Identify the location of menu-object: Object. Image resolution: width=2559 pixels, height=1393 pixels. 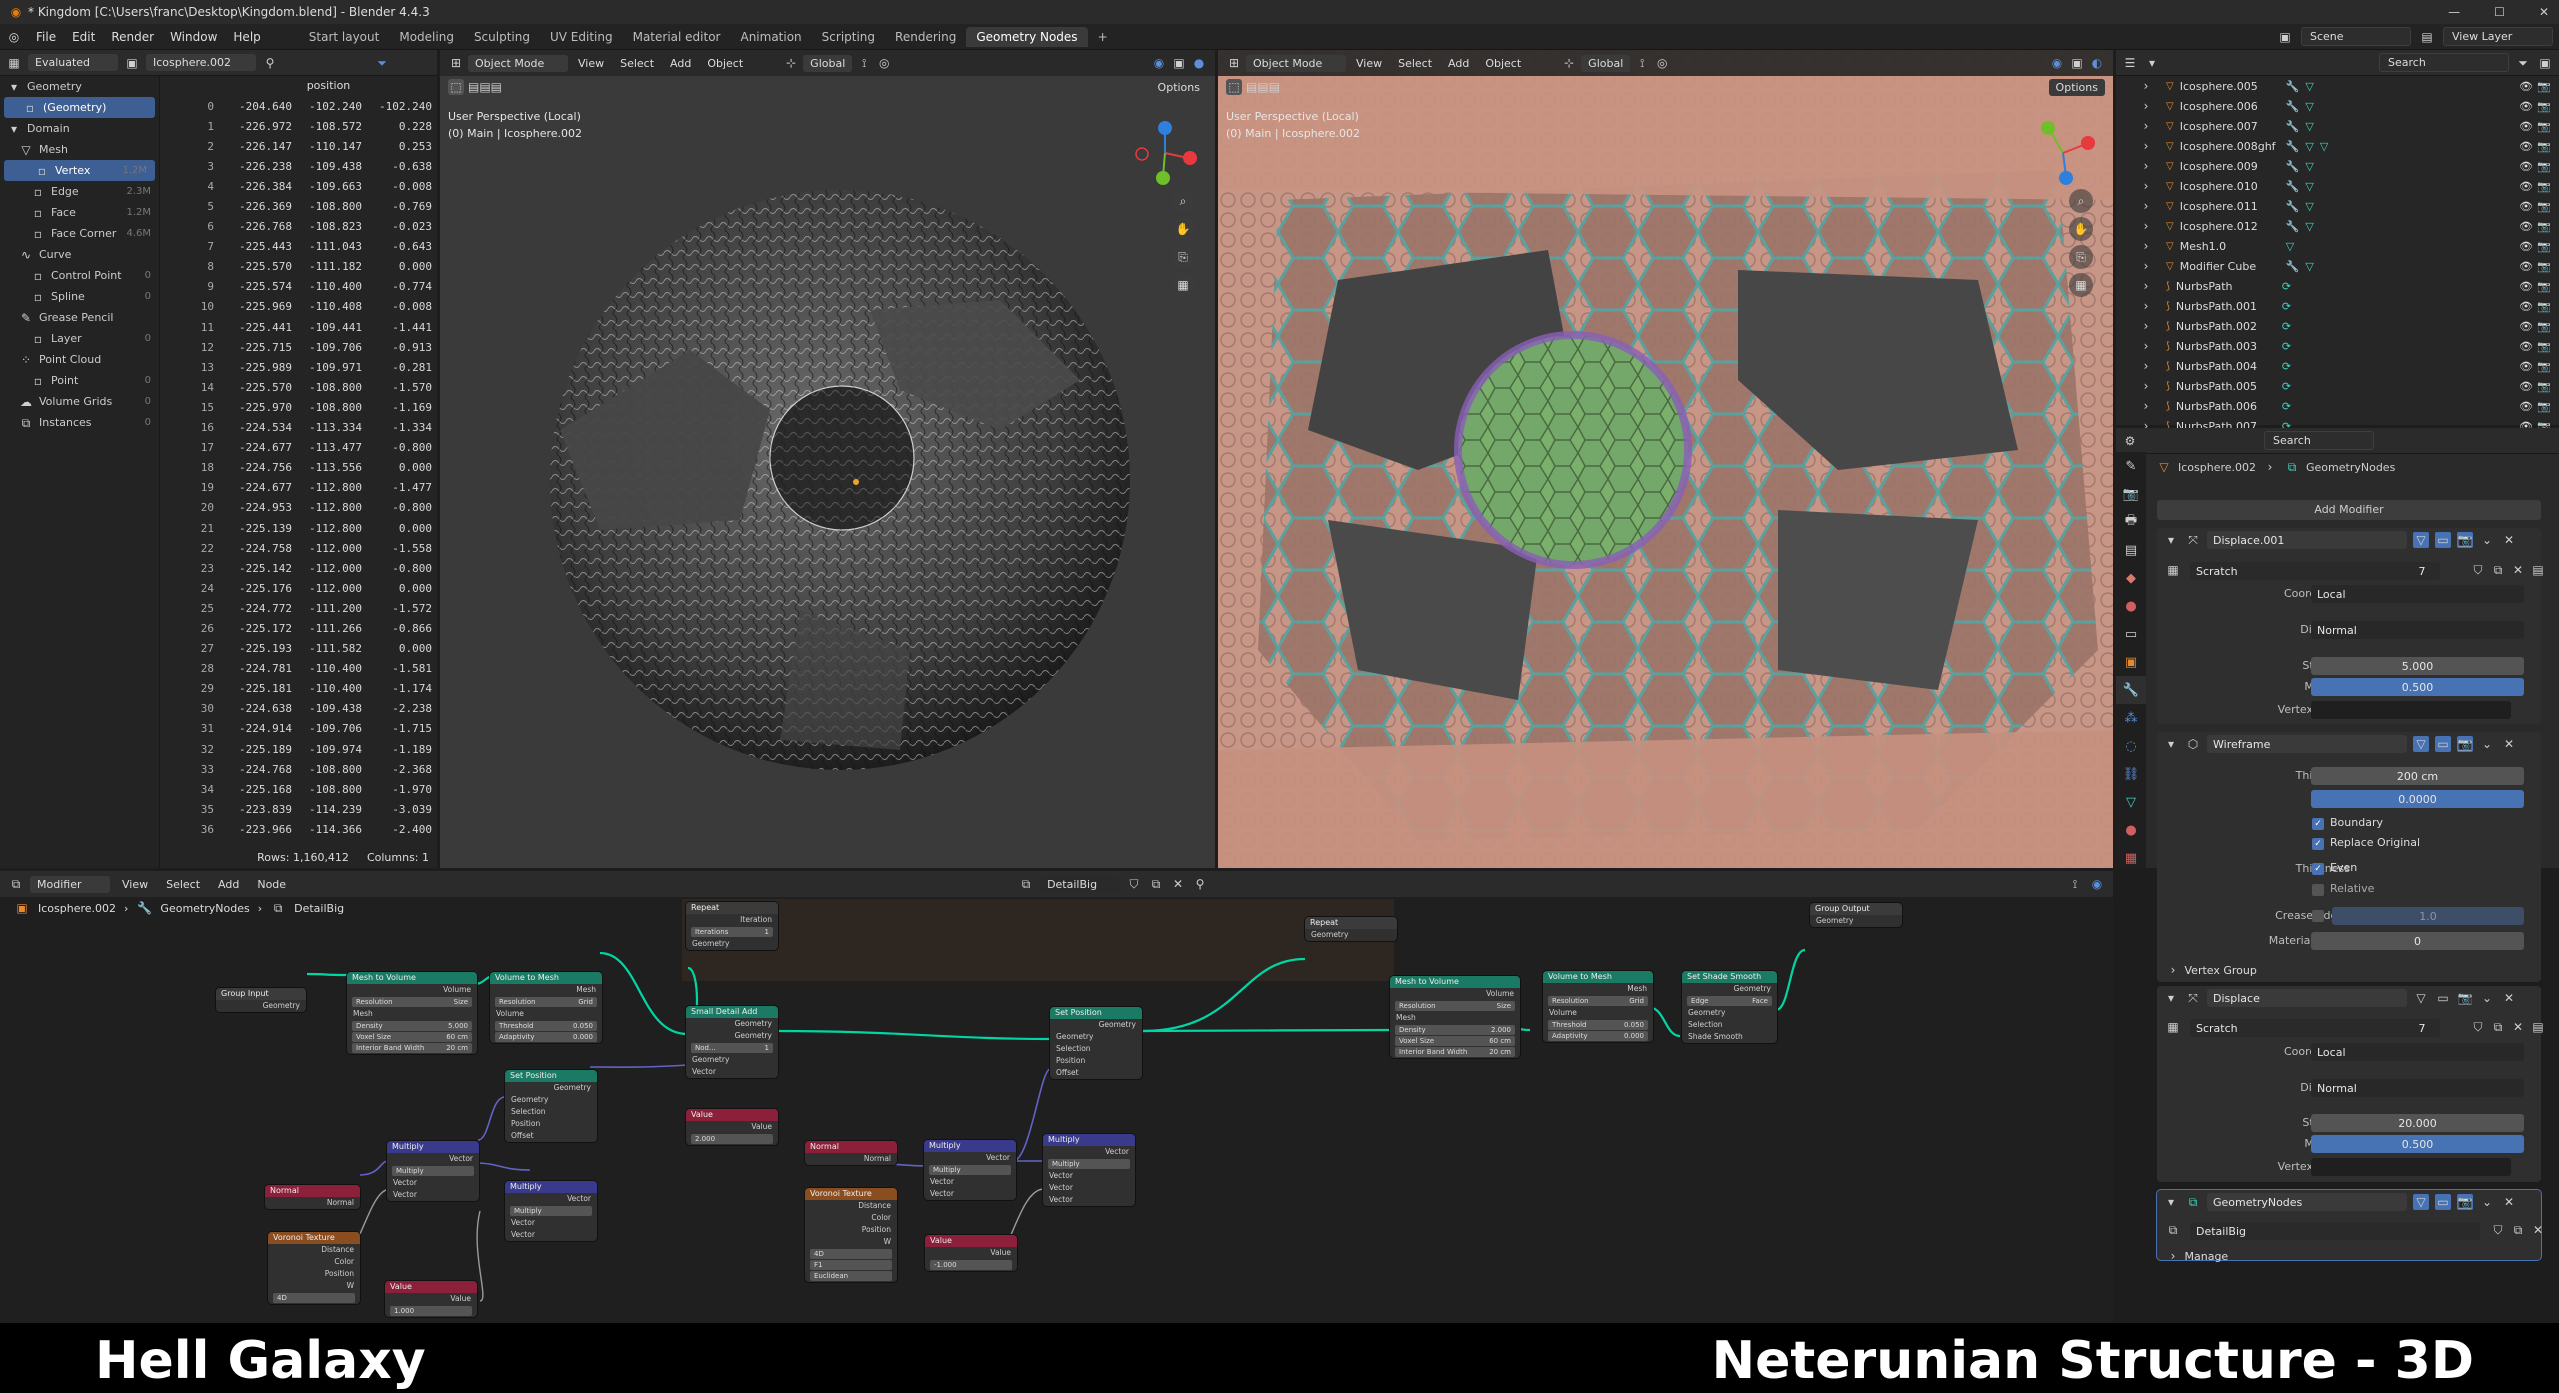
(725, 63).